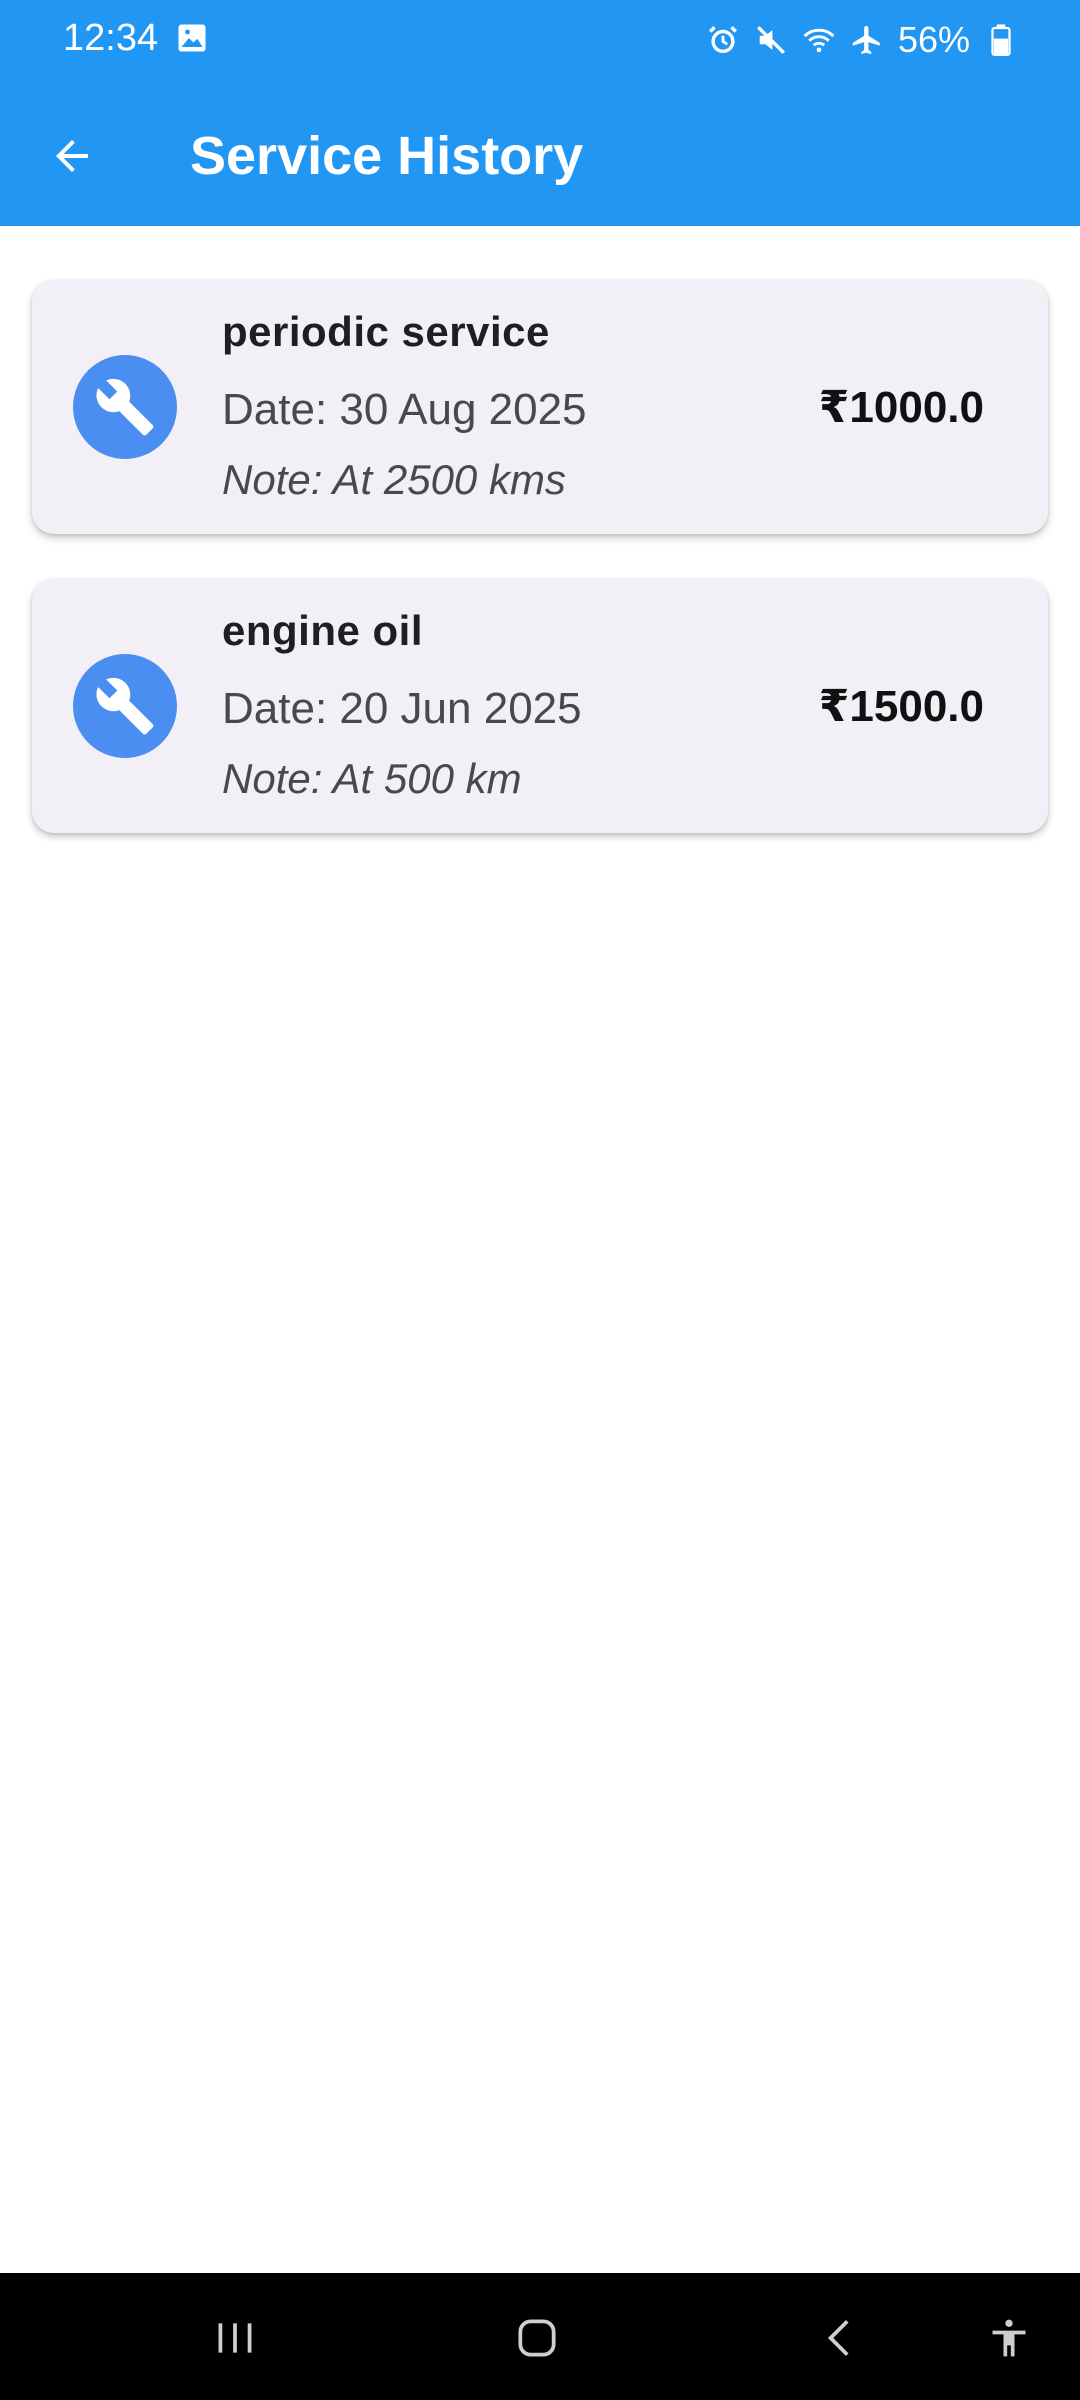 Image resolution: width=1080 pixels, height=2400 pixels. I want to click on accessibility-button, so click(1009, 2338).